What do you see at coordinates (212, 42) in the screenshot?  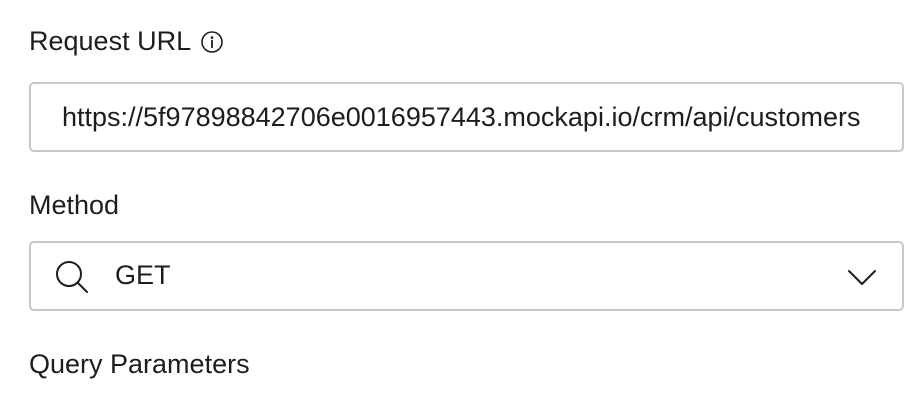 I see `info-icon` at bounding box center [212, 42].